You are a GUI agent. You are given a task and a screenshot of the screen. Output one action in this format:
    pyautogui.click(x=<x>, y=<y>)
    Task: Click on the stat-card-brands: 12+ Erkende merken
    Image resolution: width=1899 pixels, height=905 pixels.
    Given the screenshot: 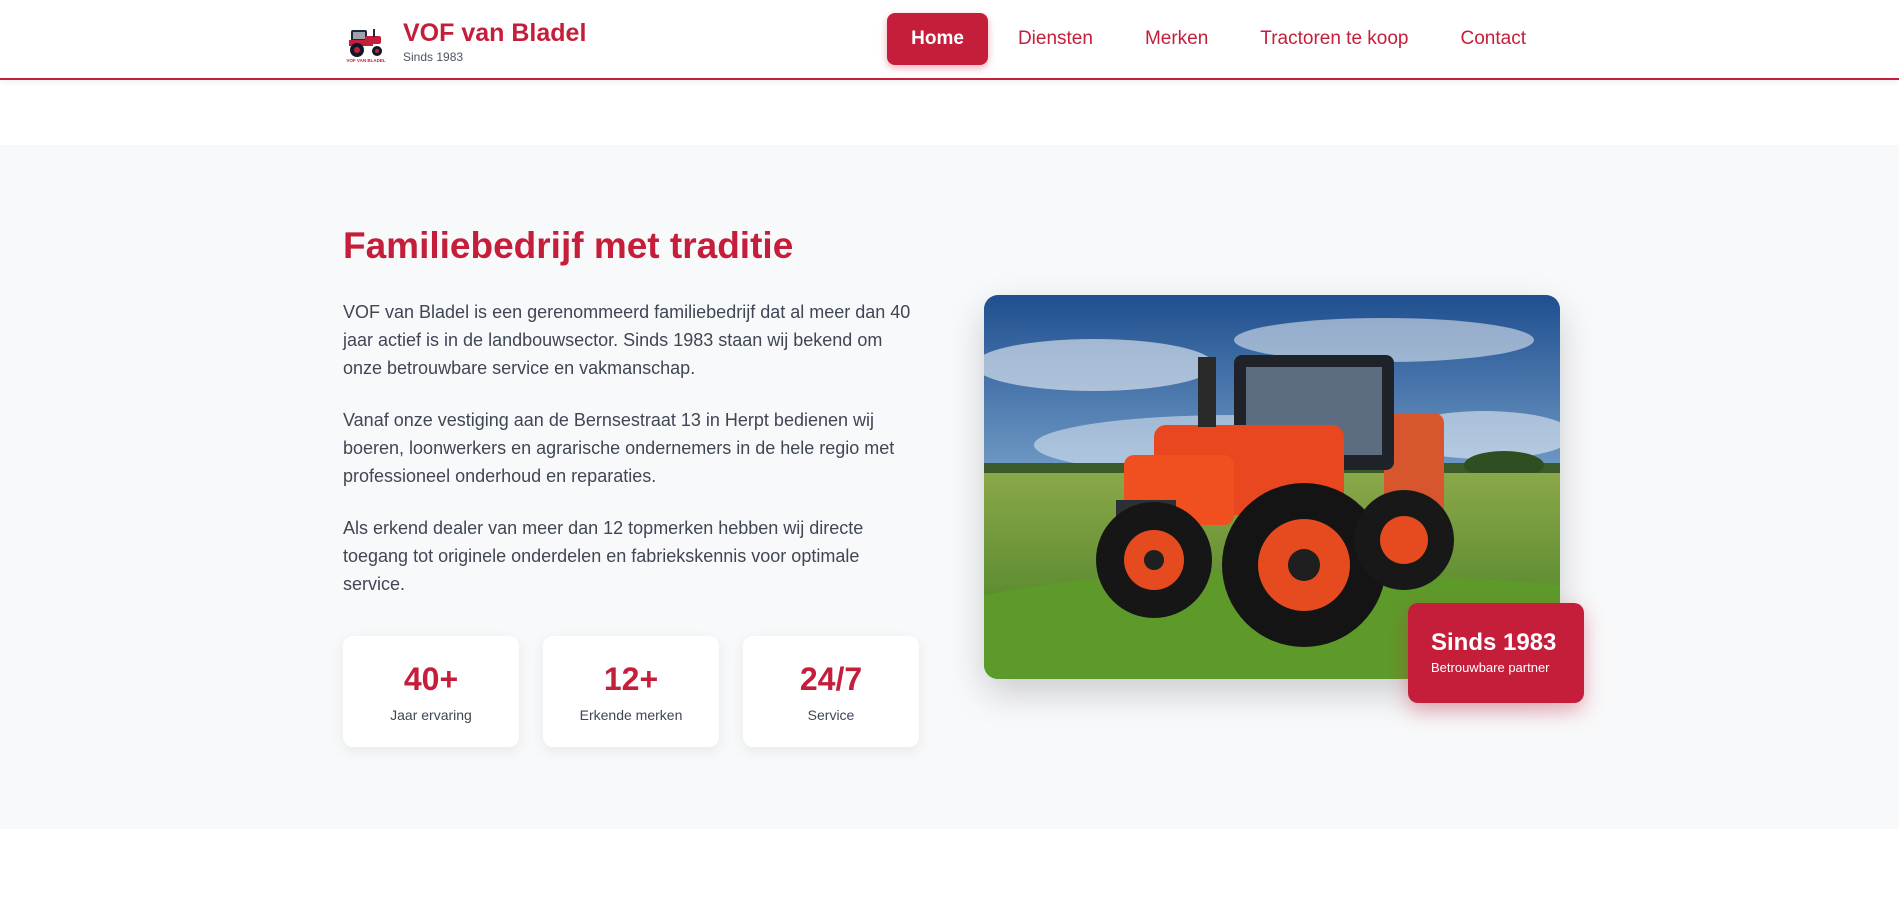 What is the action you would take?
    pyautogui.click(x=631, y=691)
    